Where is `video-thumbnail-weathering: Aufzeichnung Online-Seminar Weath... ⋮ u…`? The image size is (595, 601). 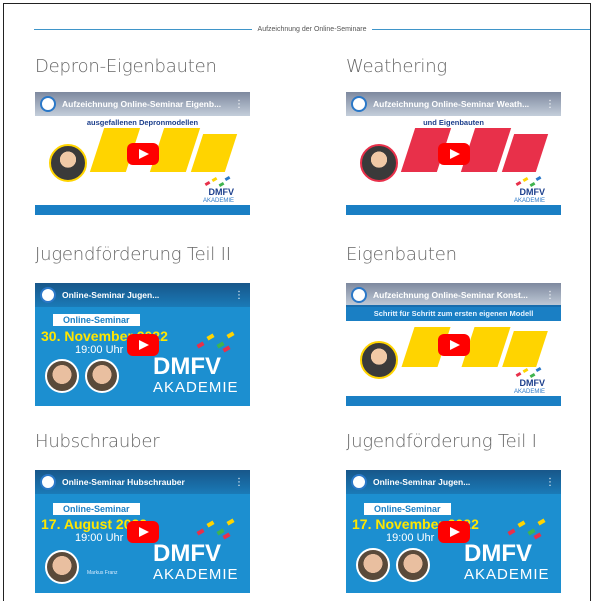 video-thumbnail-weathering: Aufzeichnung Online-Seminar Weath... ⋮ u… is located at coordinates (453, 153).